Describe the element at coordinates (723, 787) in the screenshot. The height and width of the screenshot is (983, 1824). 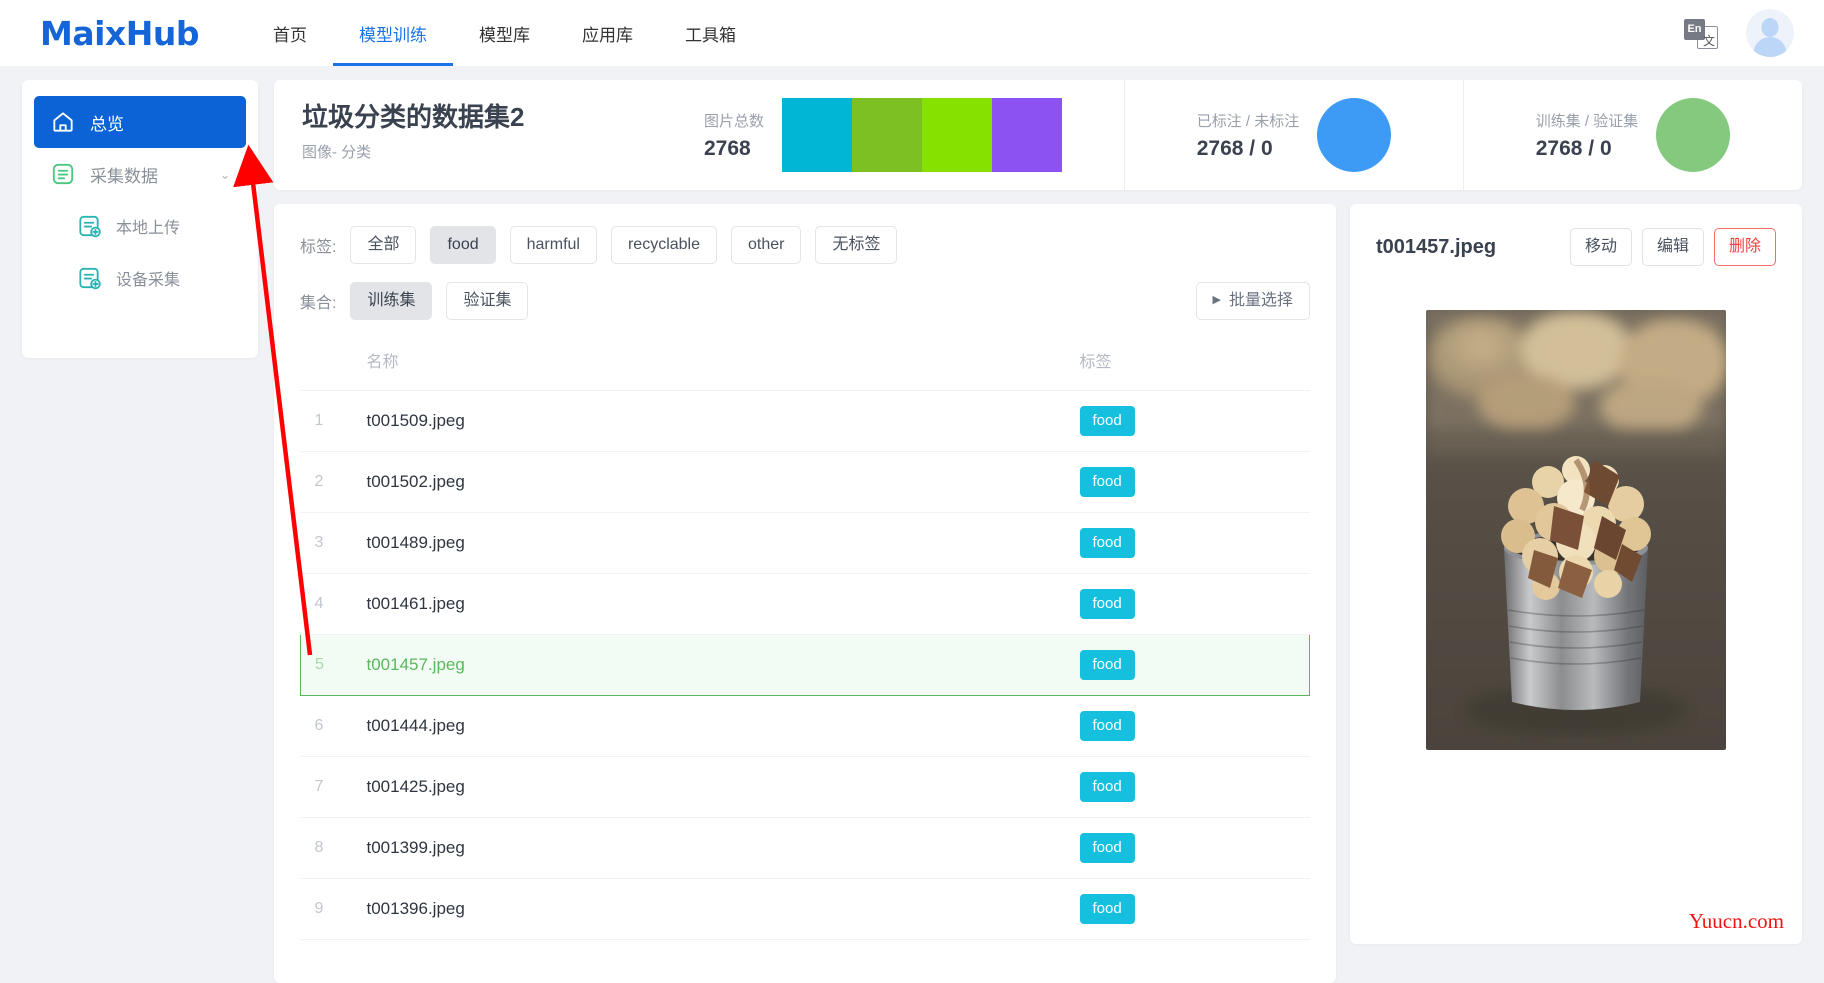
I see `row-filename: t001425.jpeg` at that location.